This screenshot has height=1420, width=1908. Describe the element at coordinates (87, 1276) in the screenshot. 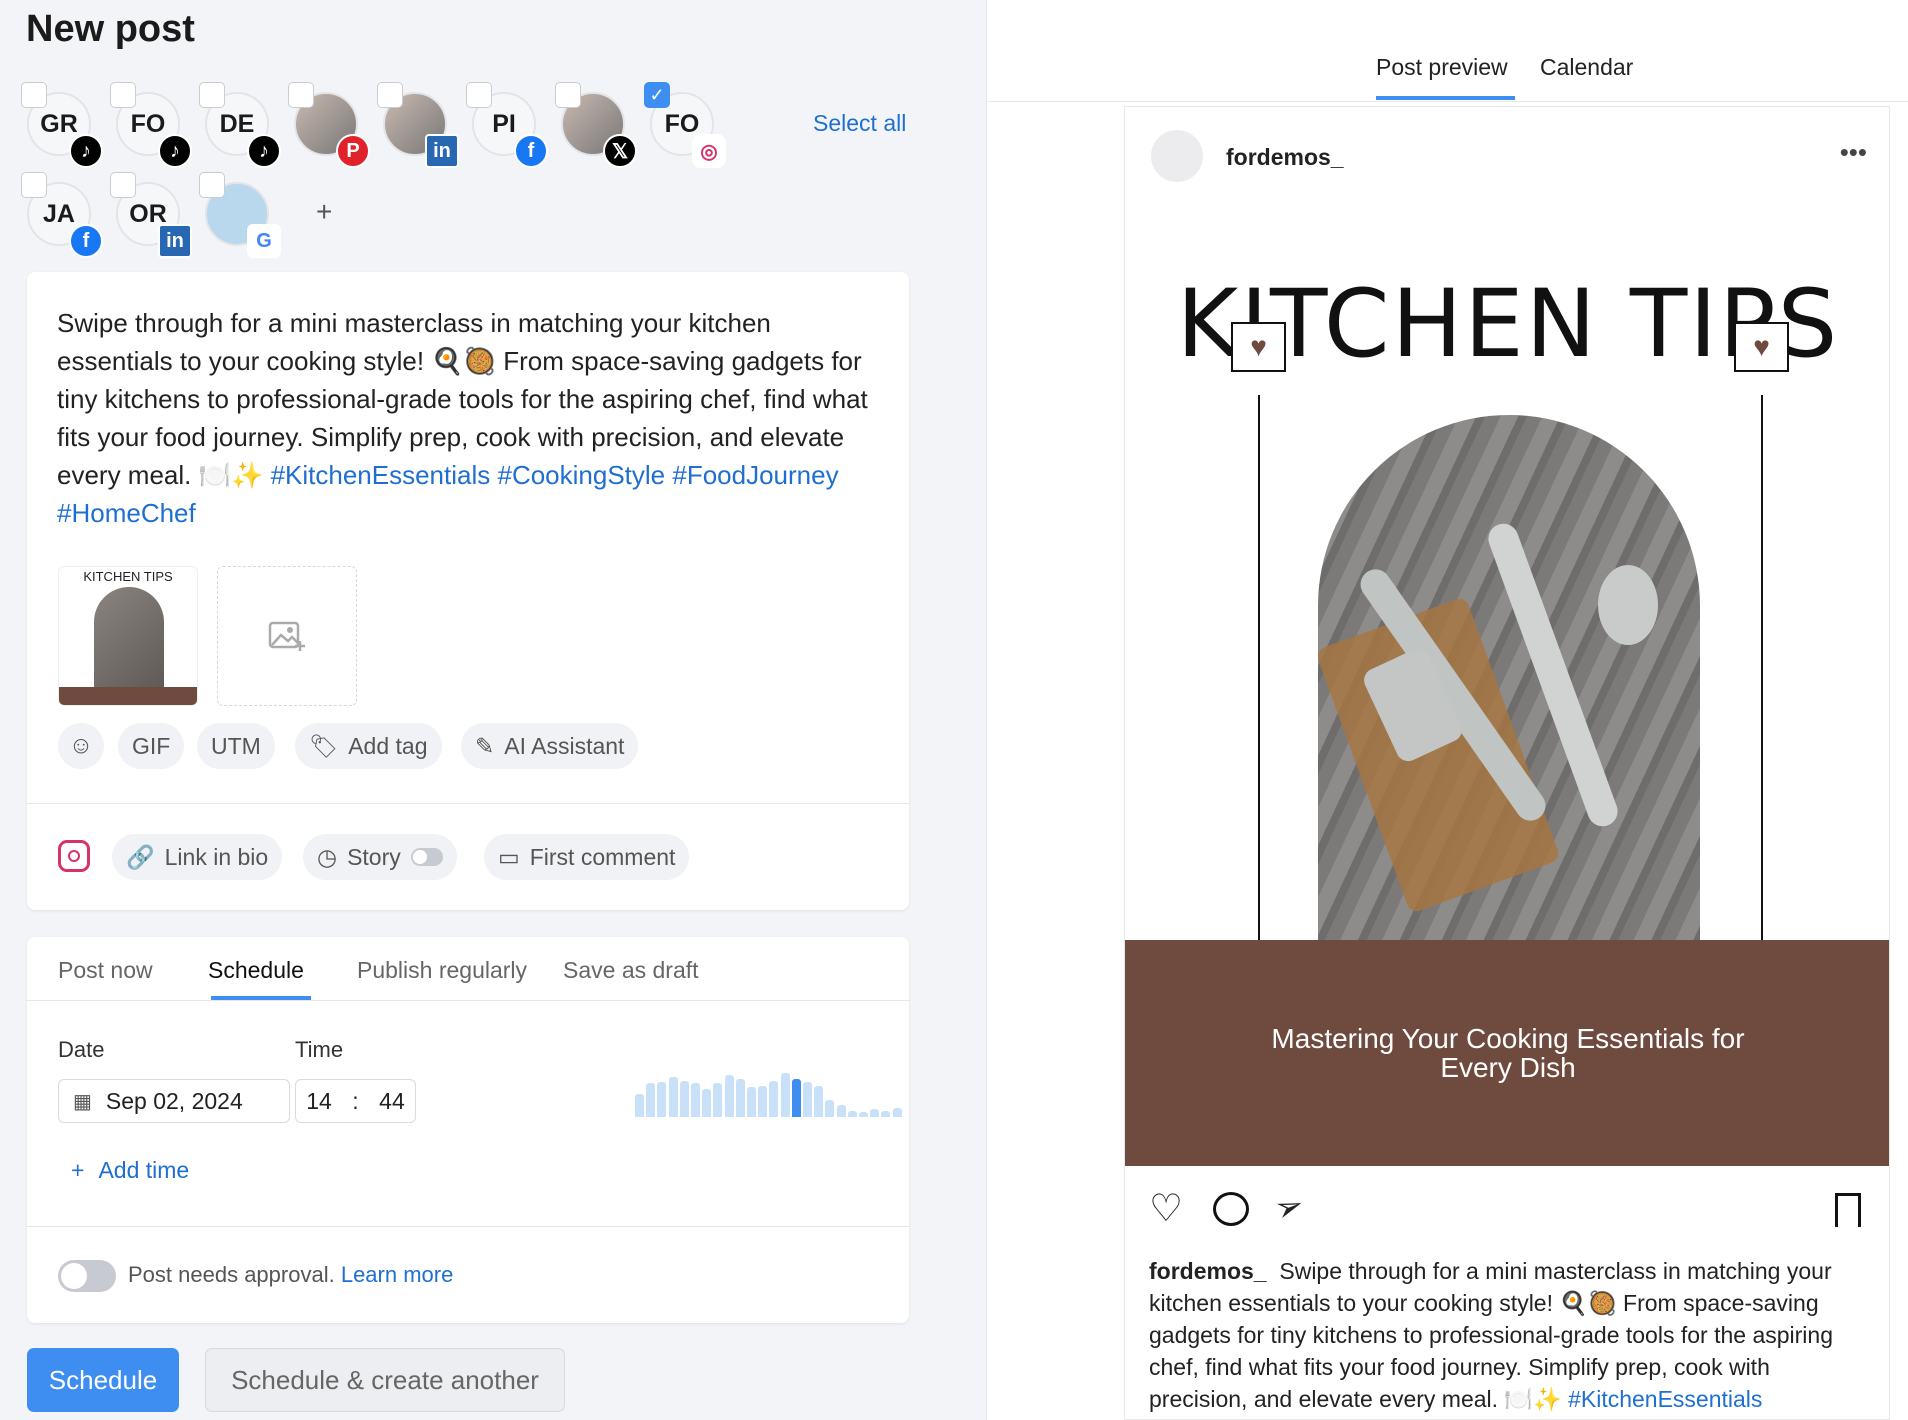

I see `approval-toggle` at that location.